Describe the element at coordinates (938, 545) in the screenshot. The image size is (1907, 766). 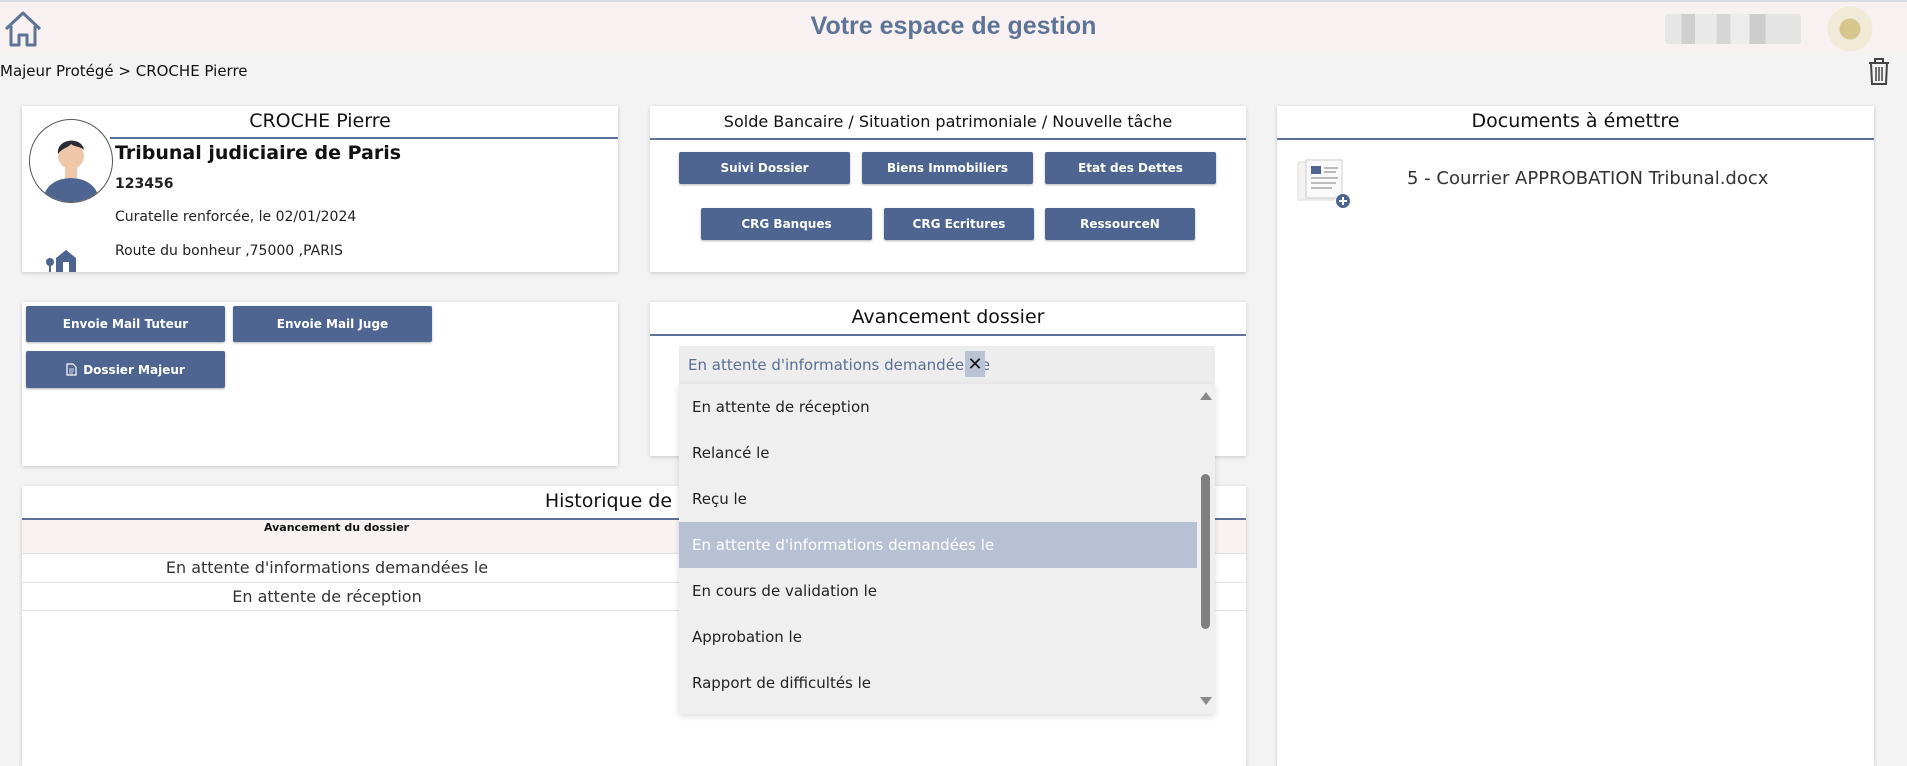
I see `dropdown-option-selected: En attente d'informations demandées le` at that location.